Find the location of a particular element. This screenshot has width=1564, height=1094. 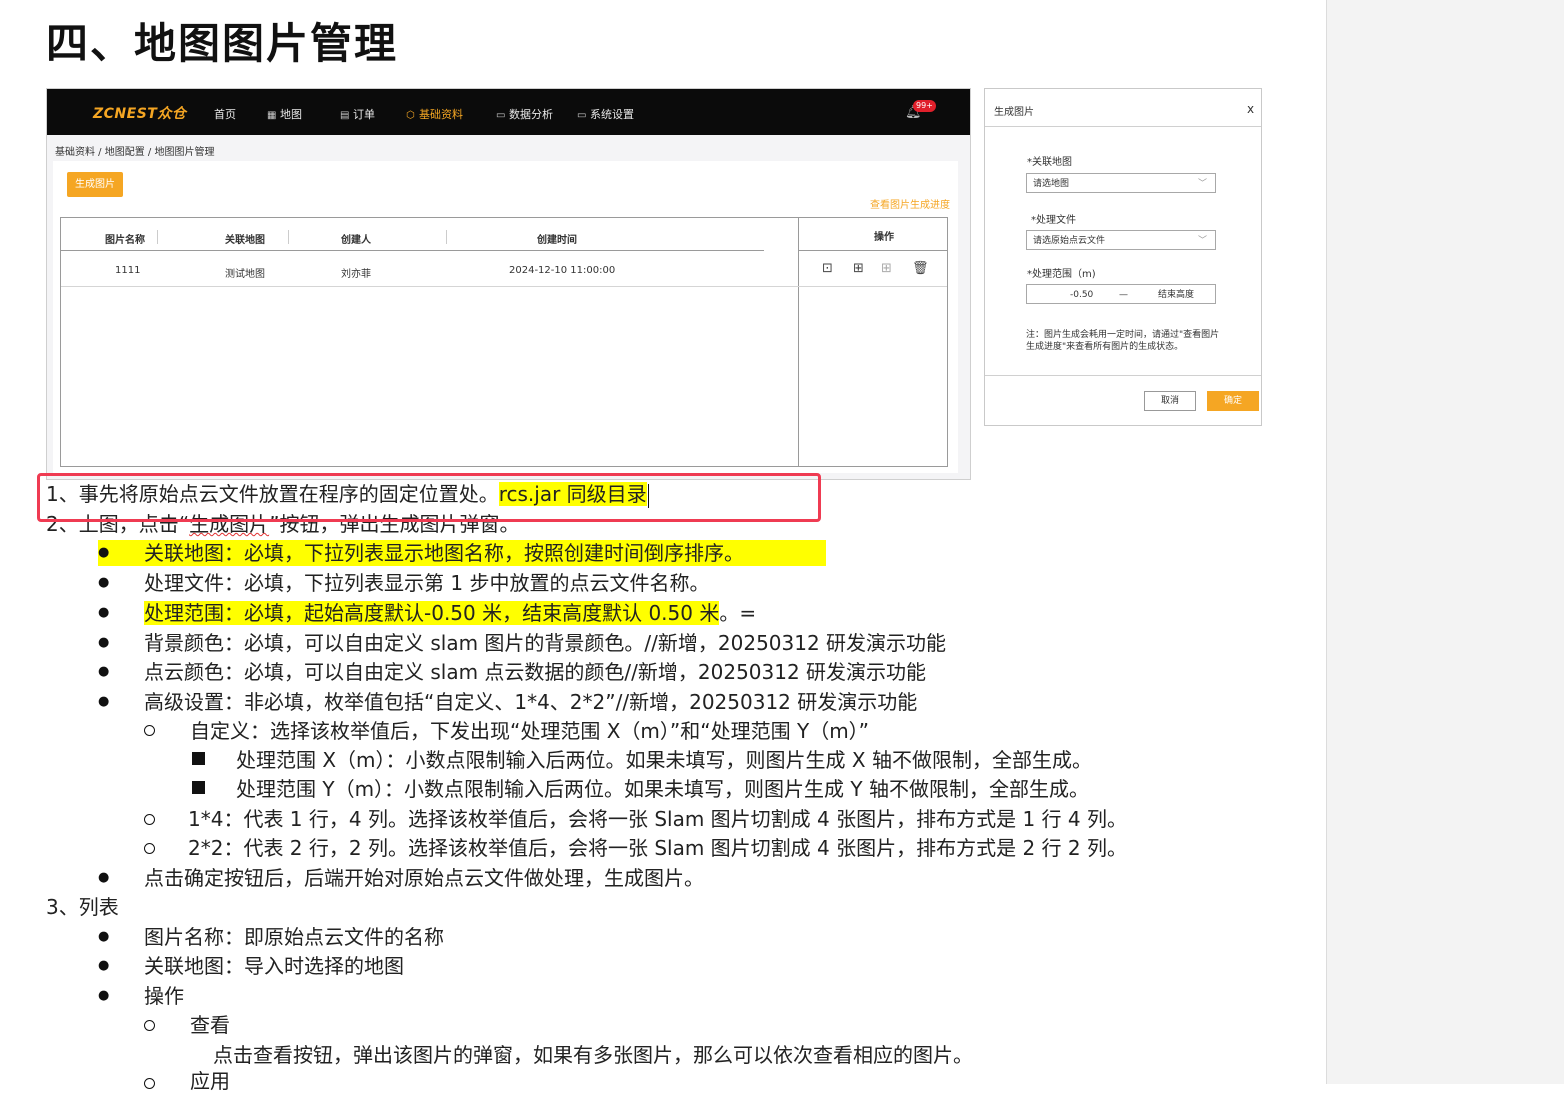

nav-basic-data: ⬡ 基础资料 is located at coordinates (434, 114).